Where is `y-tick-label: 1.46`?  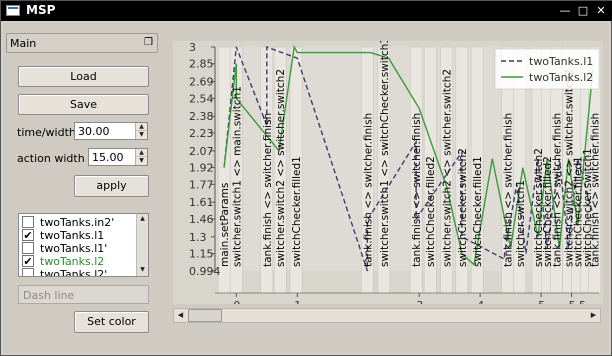 y-tick-label: 1.46 is located at coordinates (201, 219).